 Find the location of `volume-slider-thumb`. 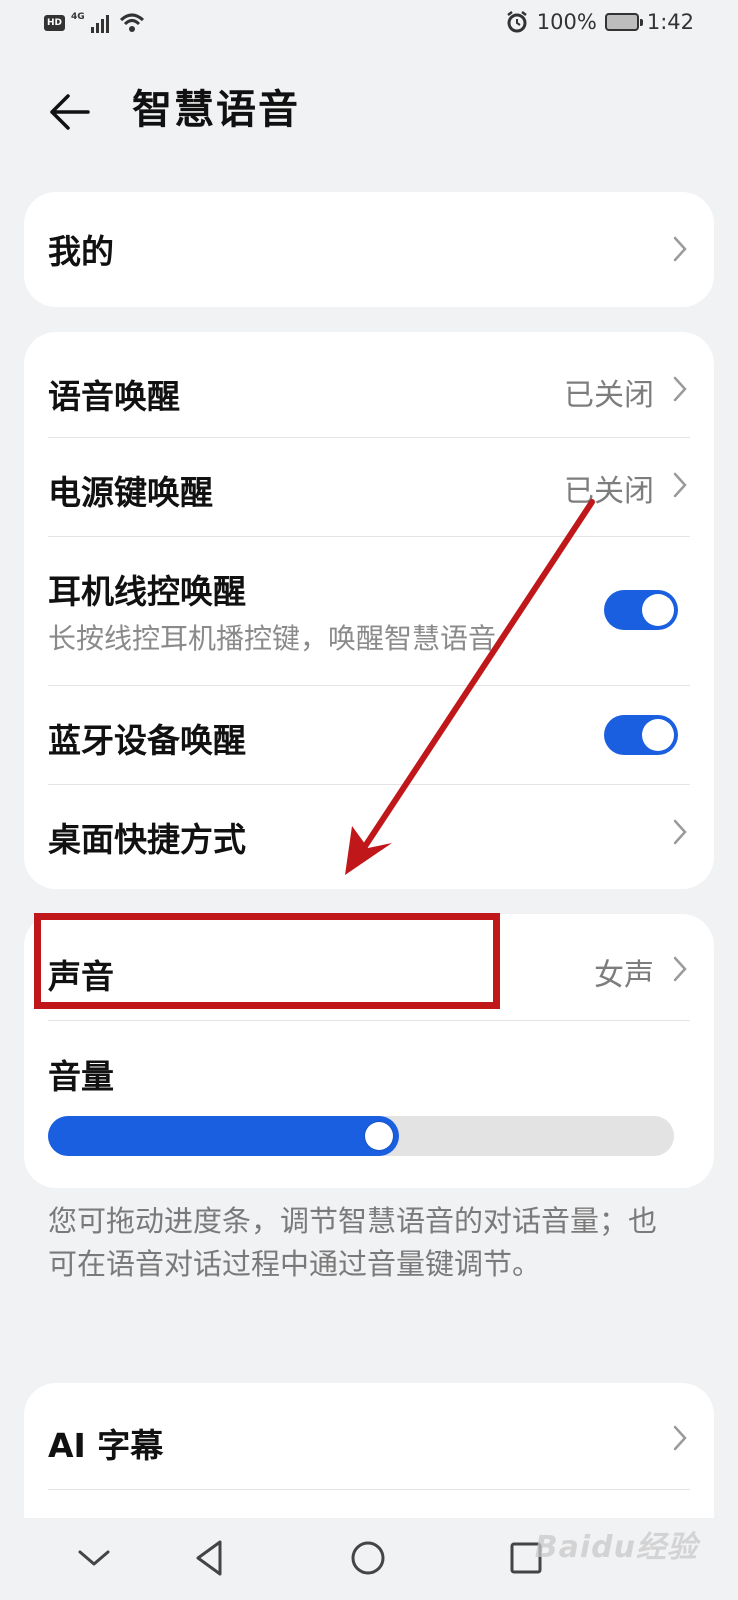

volume-slider-thumb is located at coordinates (379, 1136).